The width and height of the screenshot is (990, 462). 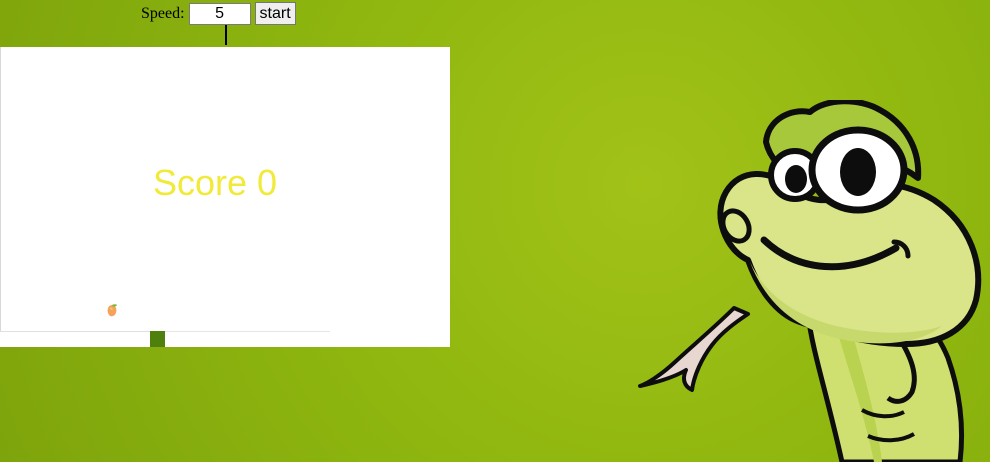 I want to click on speed-label: Speed:, so click(x=163, y=13).